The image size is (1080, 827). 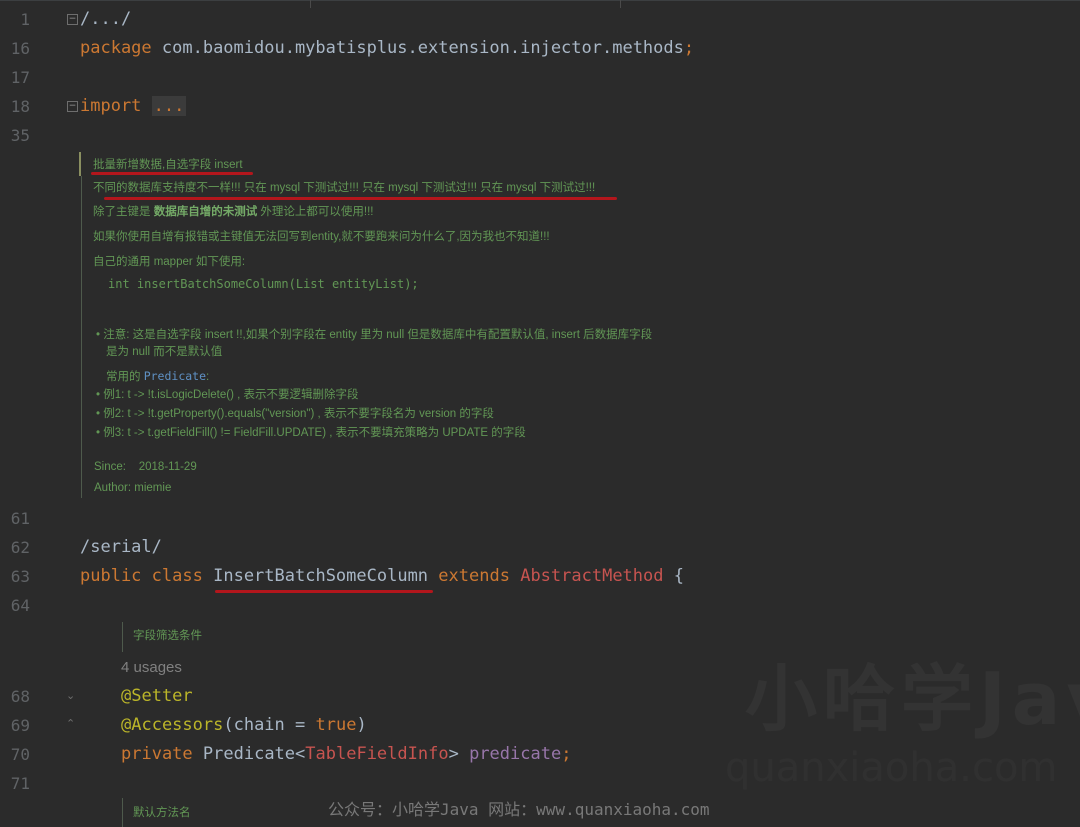 I want to click on watermark-logo-text: 小哈学Java, so click(x=912, y=692).